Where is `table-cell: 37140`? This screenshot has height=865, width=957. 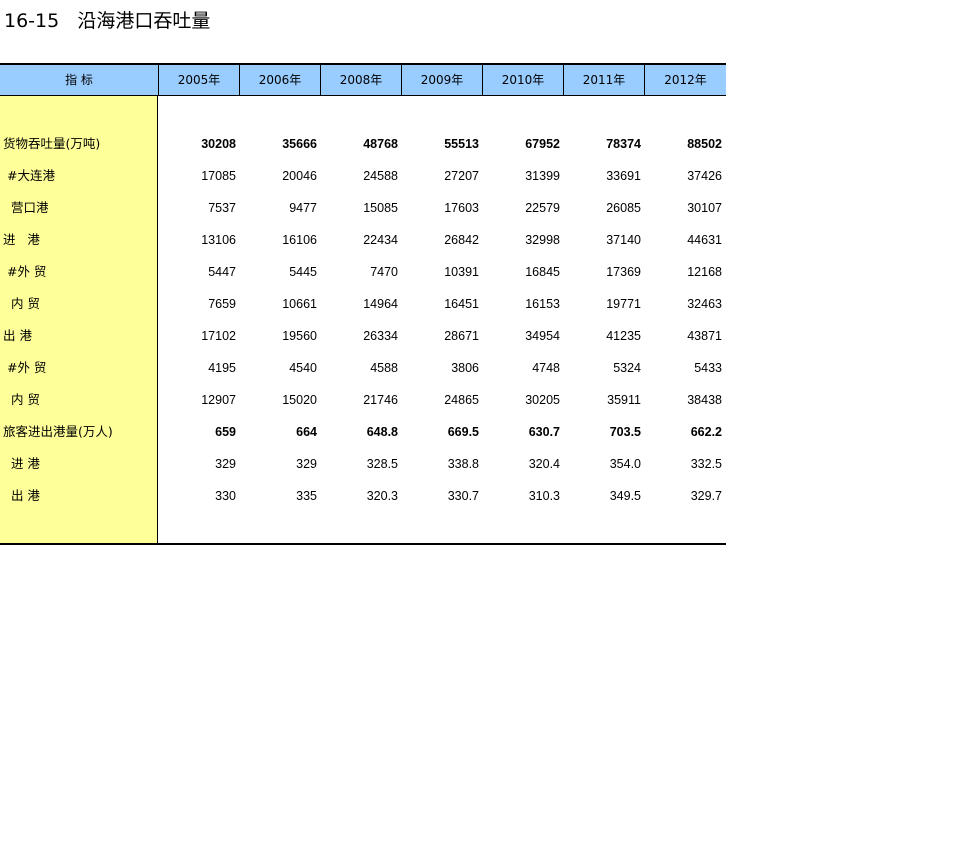 table-cell: 37140 is located at coordinates (623, 240).